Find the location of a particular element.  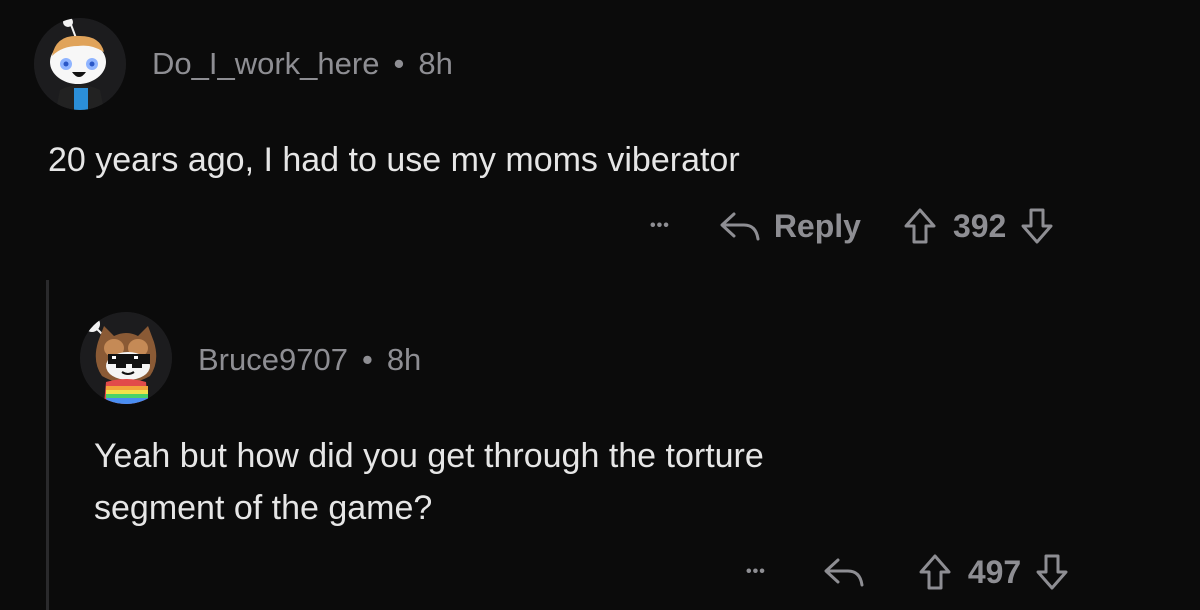

comment-actions: ••• 497 is located at coordinates (907, 572).